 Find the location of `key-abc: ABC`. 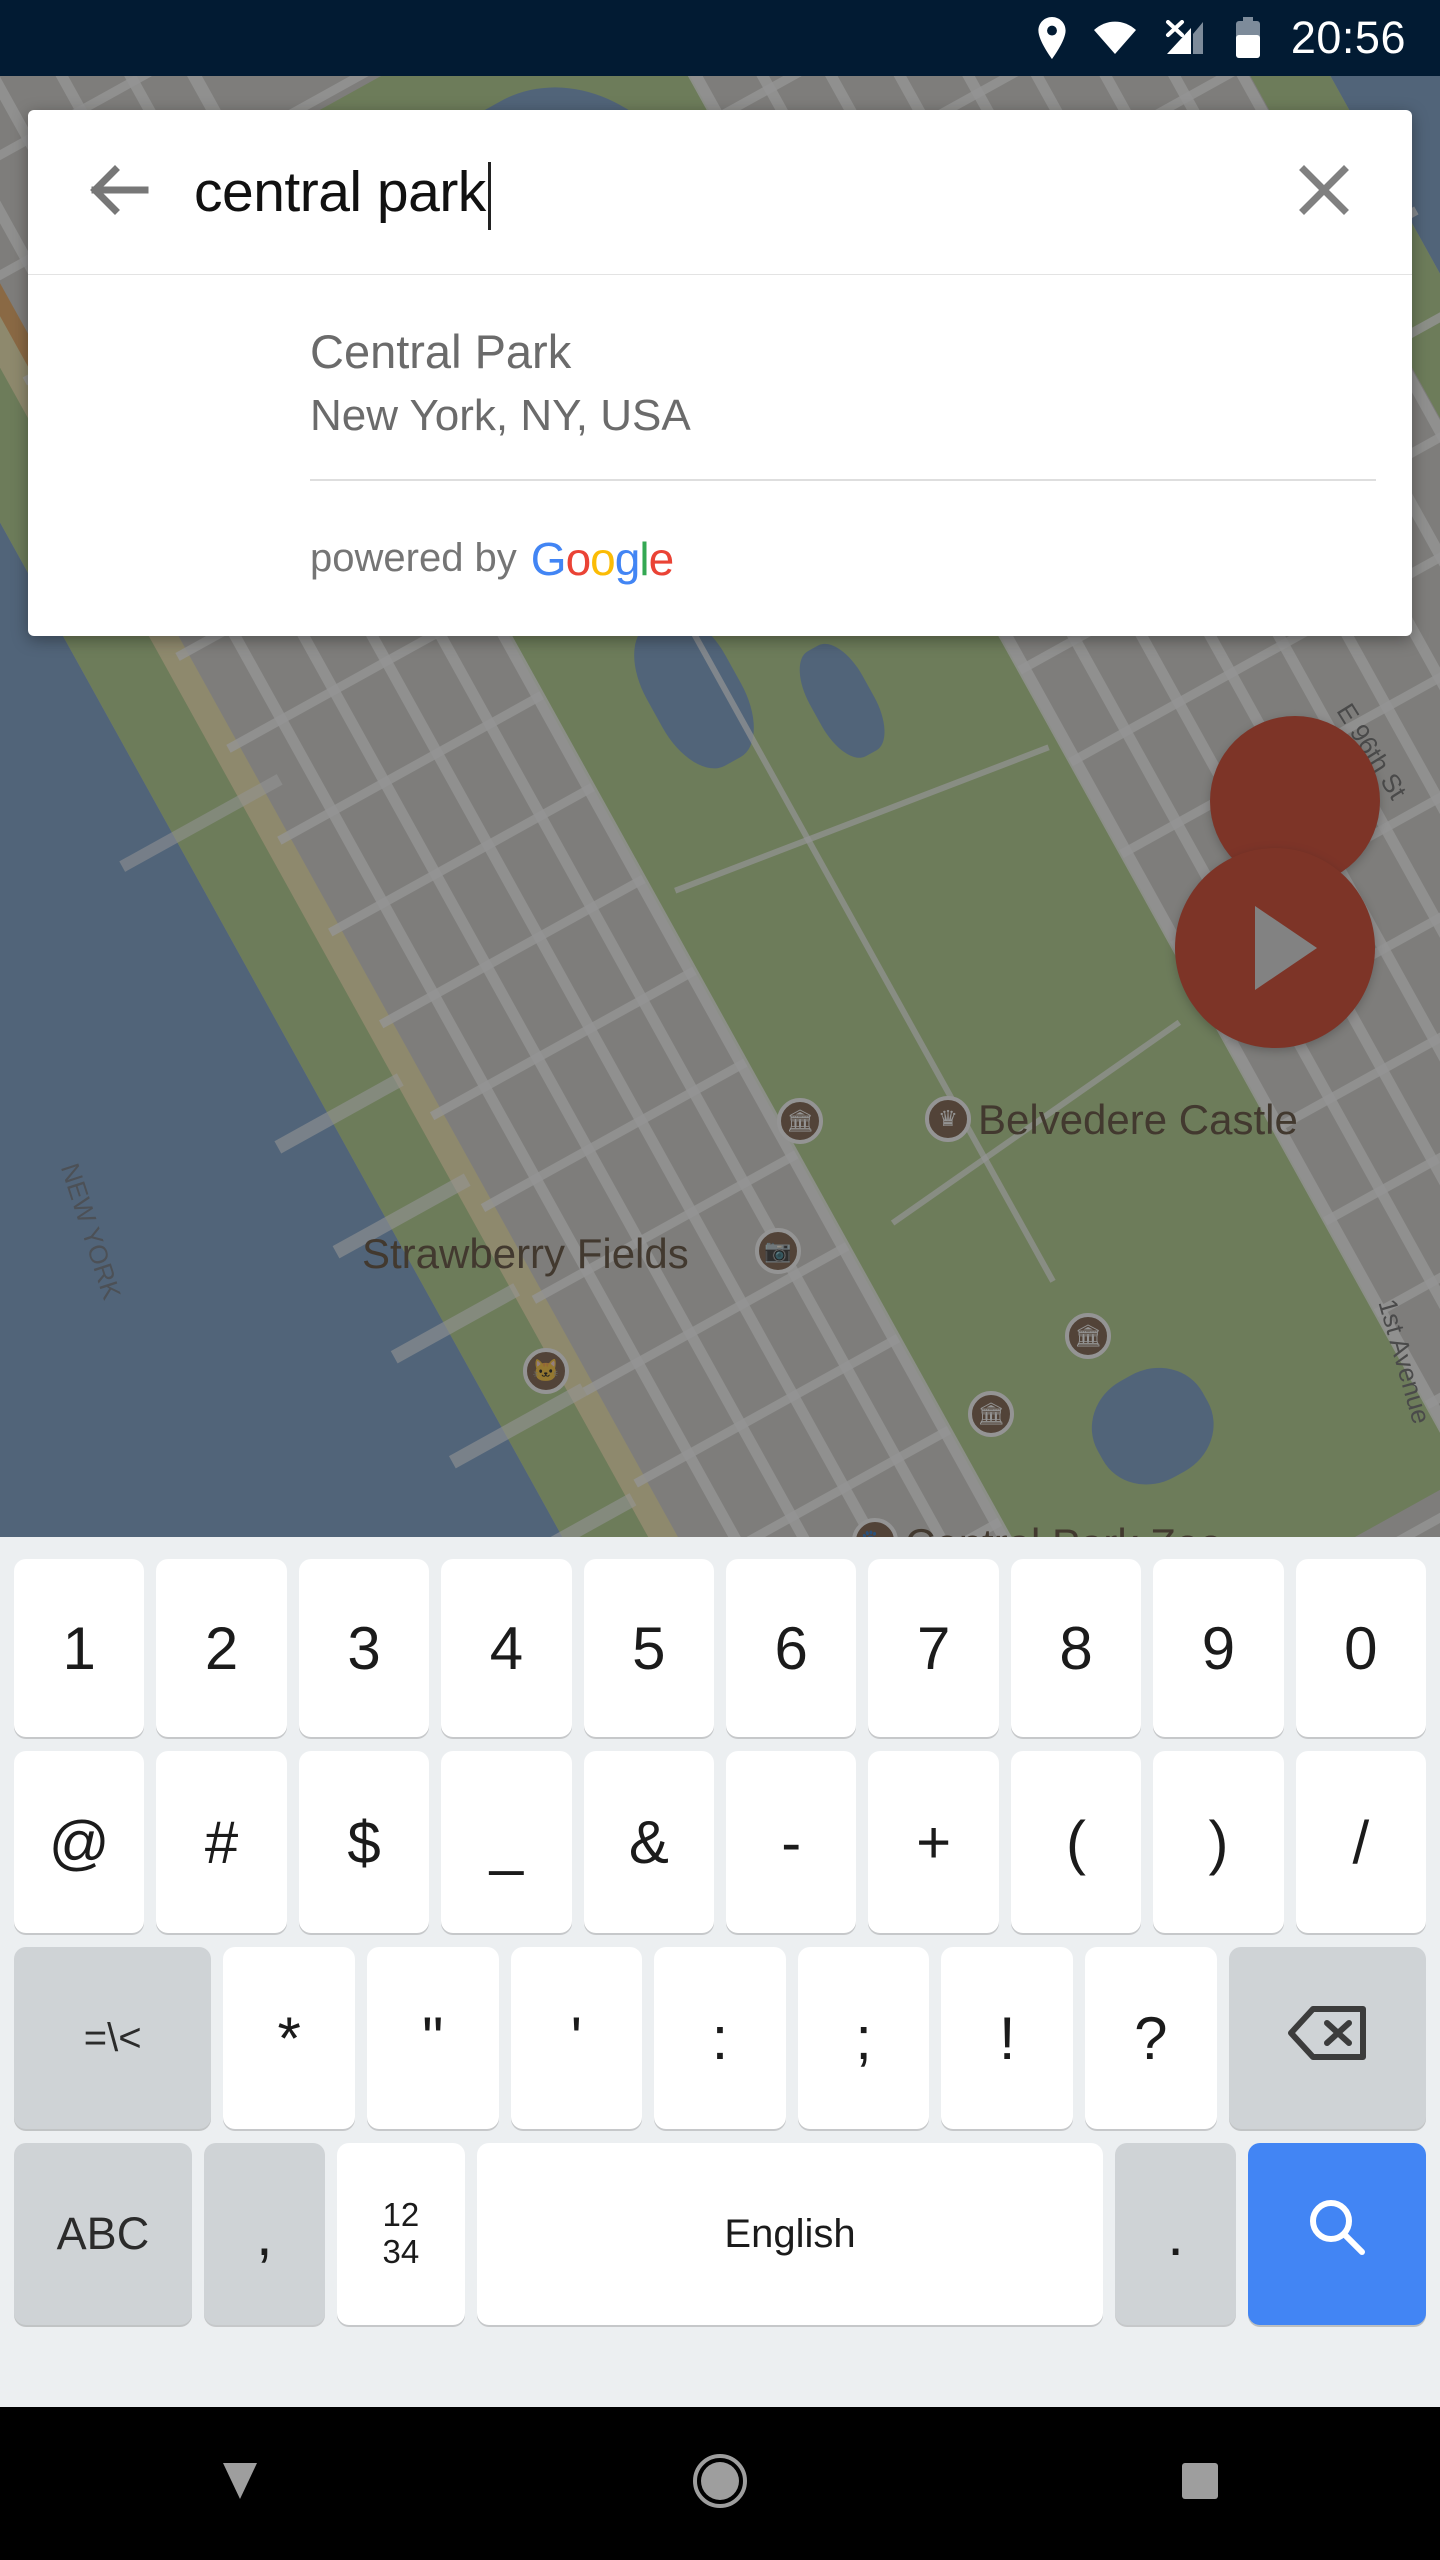

key-abc: ABC is located at coordinates (103, 2234).